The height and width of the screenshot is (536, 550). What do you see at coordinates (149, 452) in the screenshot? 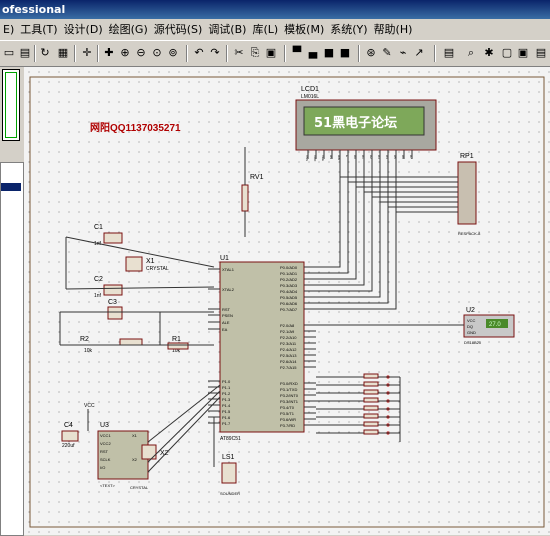
I see `x2-body` at bounding box center [149, 452].